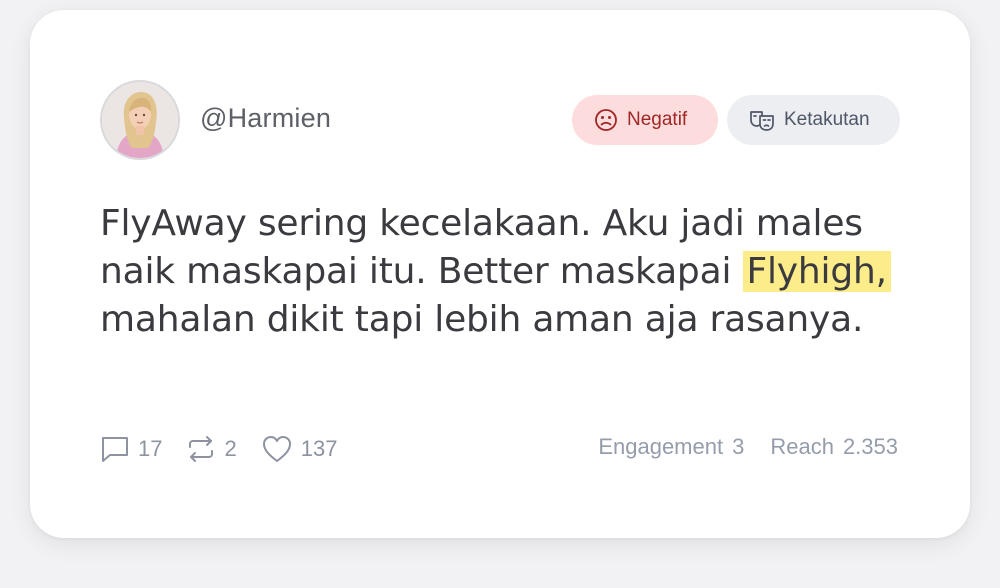 The image size is (1000, 588). What do you see at coordinates (319, 448) in the screenshot?
I see `like-count: 137` at bounding box center [319, 448].